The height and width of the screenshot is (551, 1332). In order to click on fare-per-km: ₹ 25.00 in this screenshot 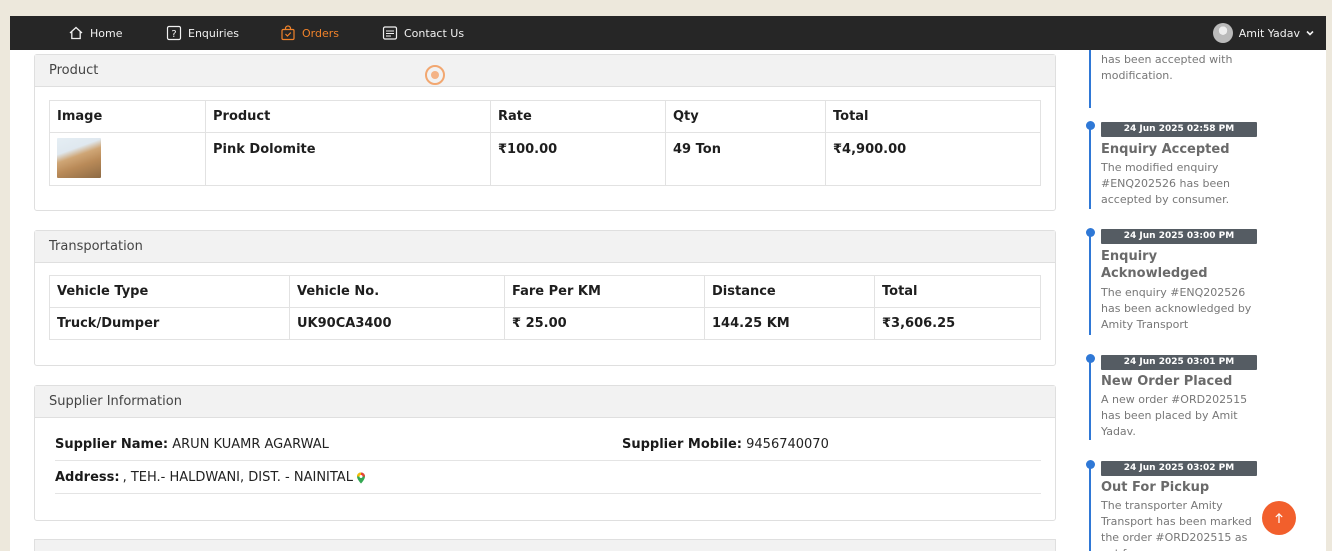, I will do `click(604, 323)`.